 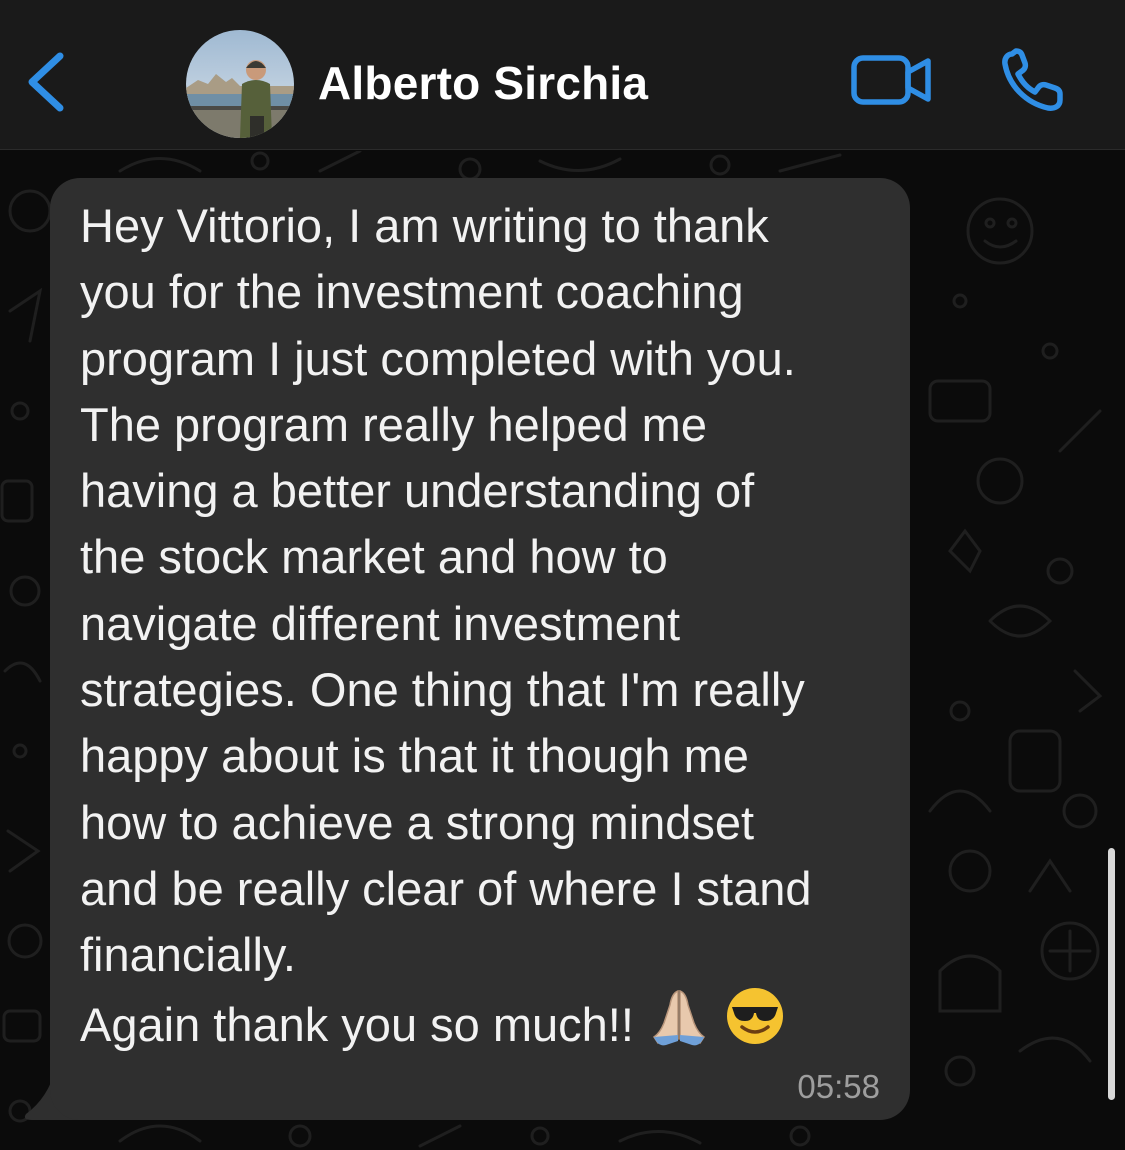 I want to click on chat-header: Alberto Sirchia, so click(x=562, y=75).